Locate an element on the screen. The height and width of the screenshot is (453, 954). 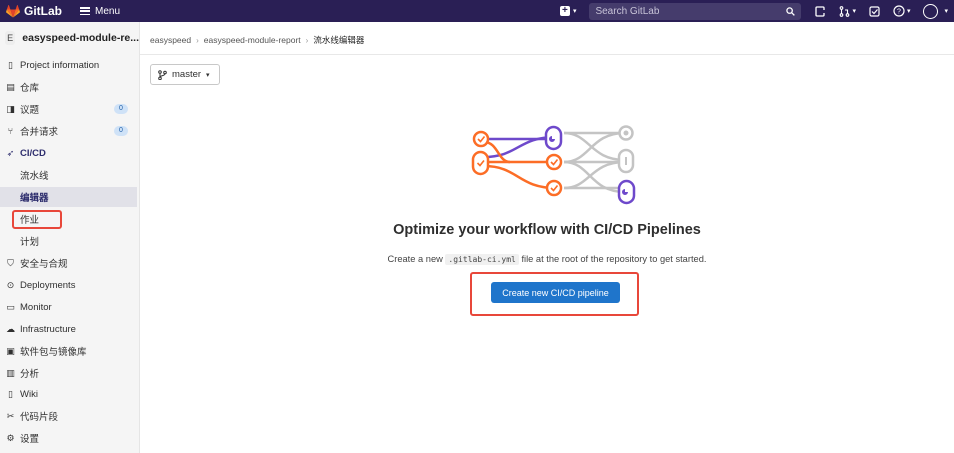
sidebar-item-project-information: ▯ Project information is located at coordinates (70, 65).